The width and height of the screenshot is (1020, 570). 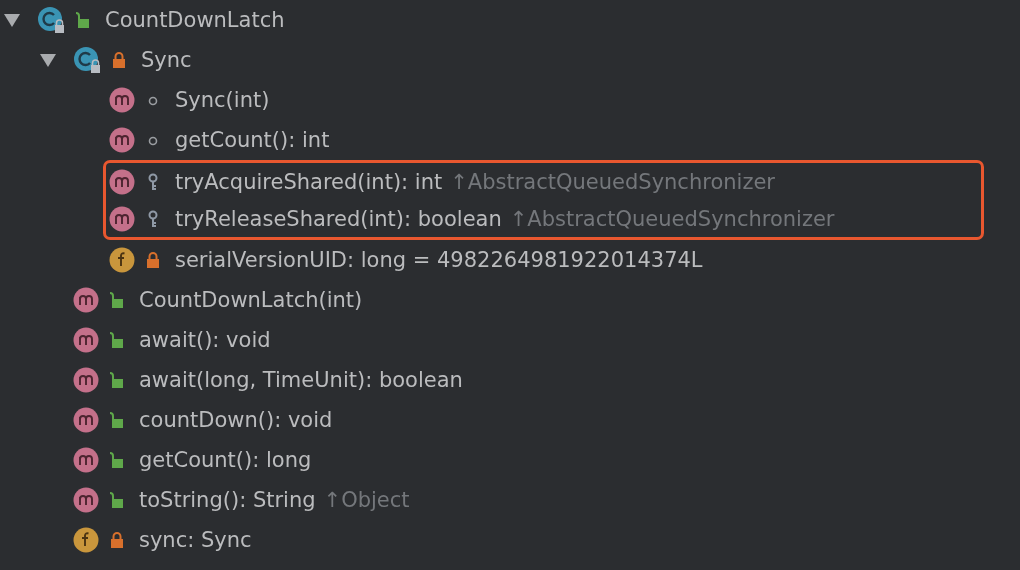 I want to click on tree-item-label: Sync, so click(x=166, y=60).